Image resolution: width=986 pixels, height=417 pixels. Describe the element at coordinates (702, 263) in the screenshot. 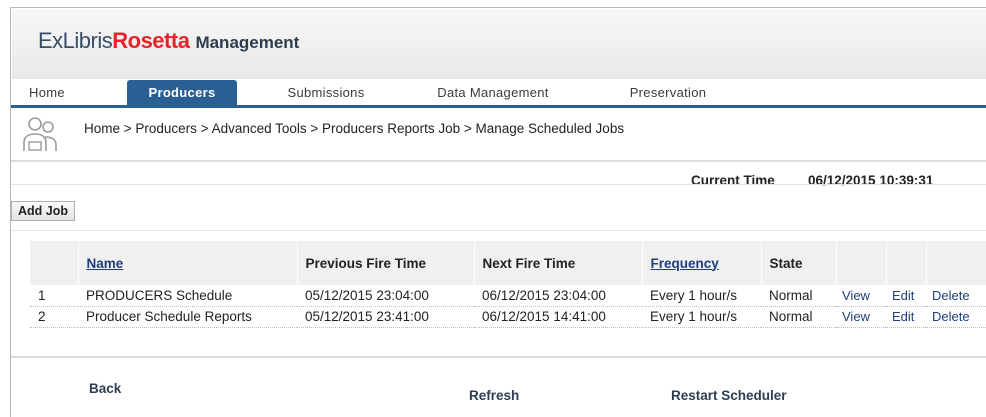

I see `col-header-frequency: Frequency` at that location.